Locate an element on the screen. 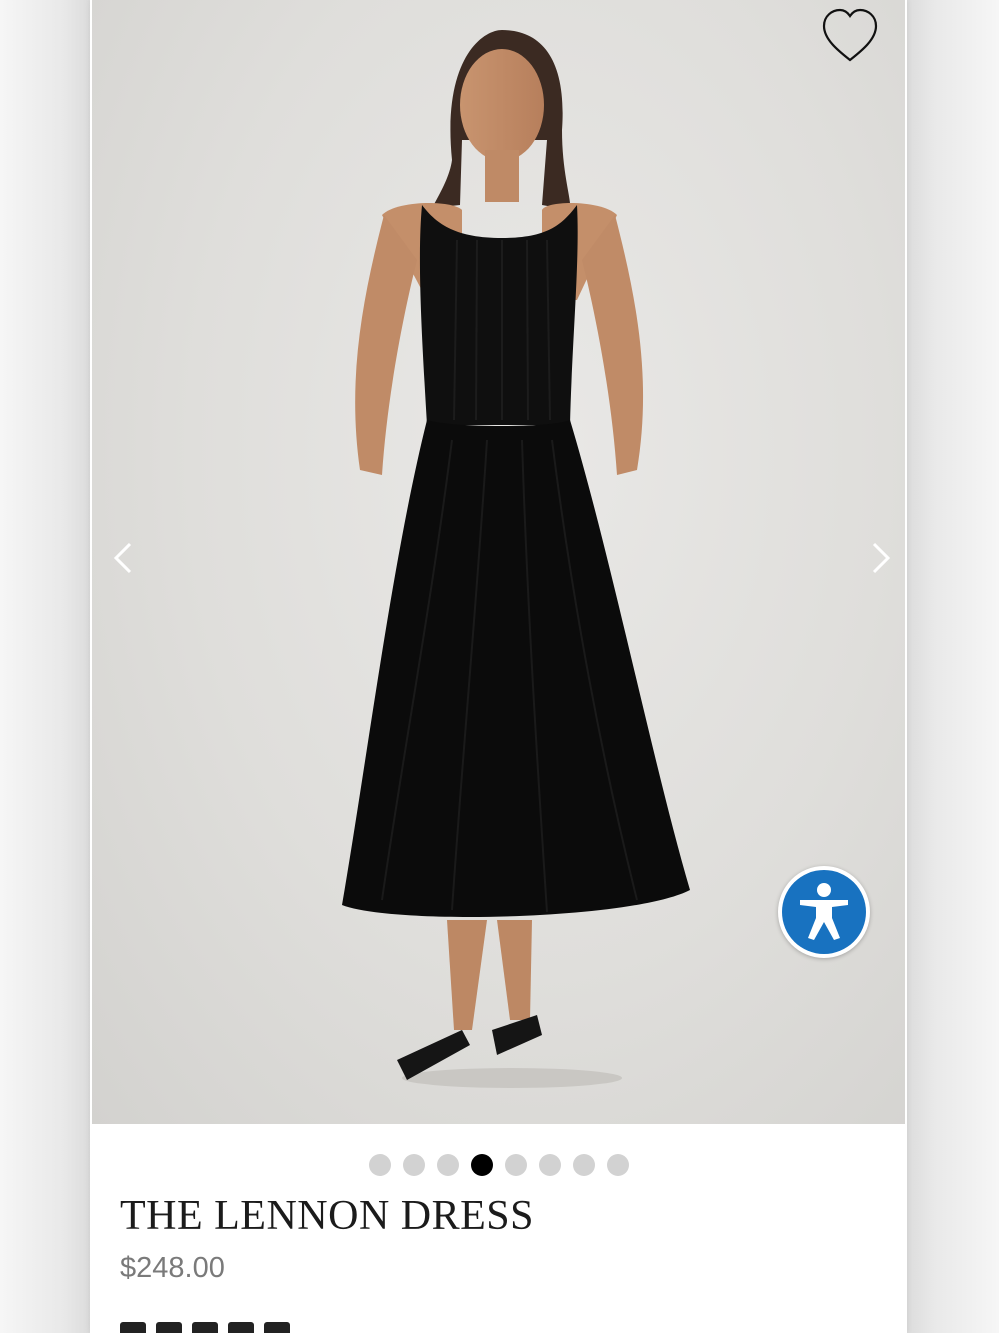 The height and width of the screenshot is (1333, 999). previous-image-chevron-left-icon is located at coordinates (124, 558).